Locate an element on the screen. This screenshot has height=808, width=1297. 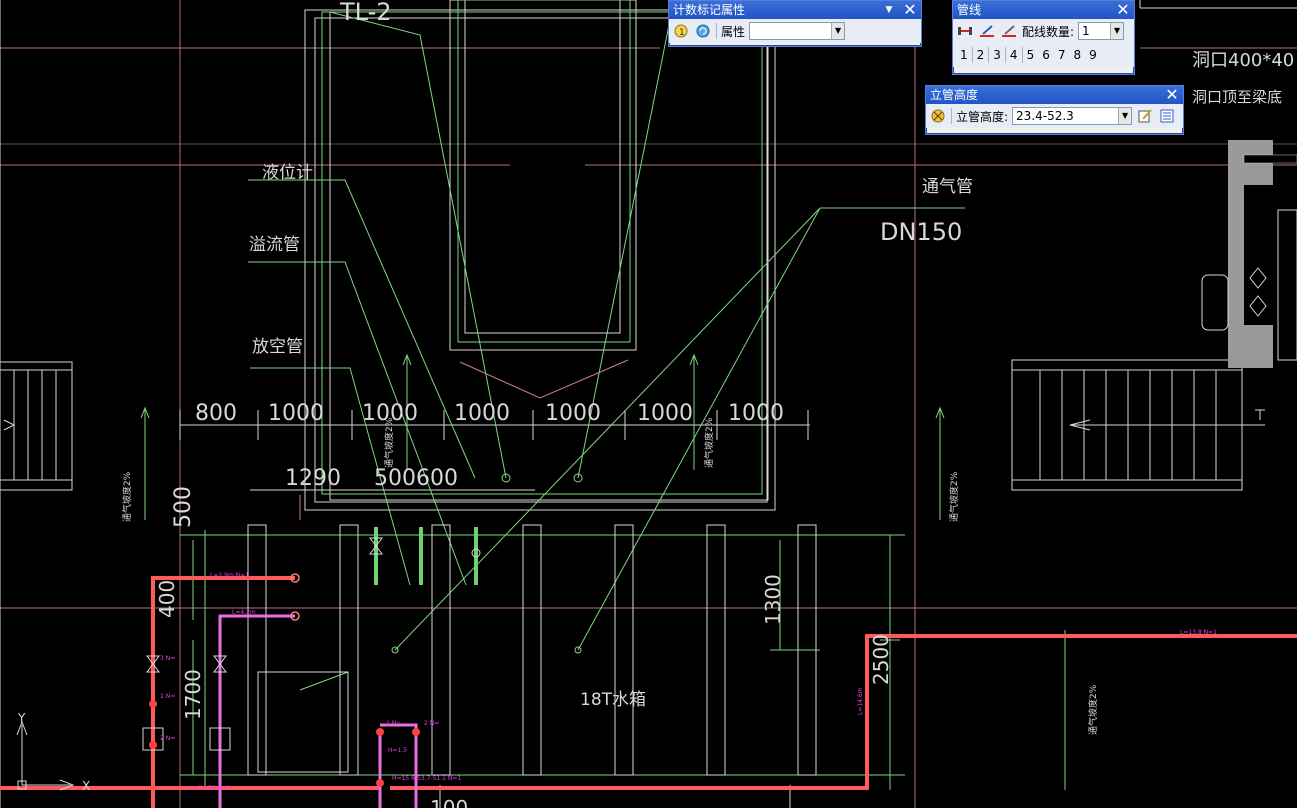
attr-select: ▼ is located at coordinates (797, 31).